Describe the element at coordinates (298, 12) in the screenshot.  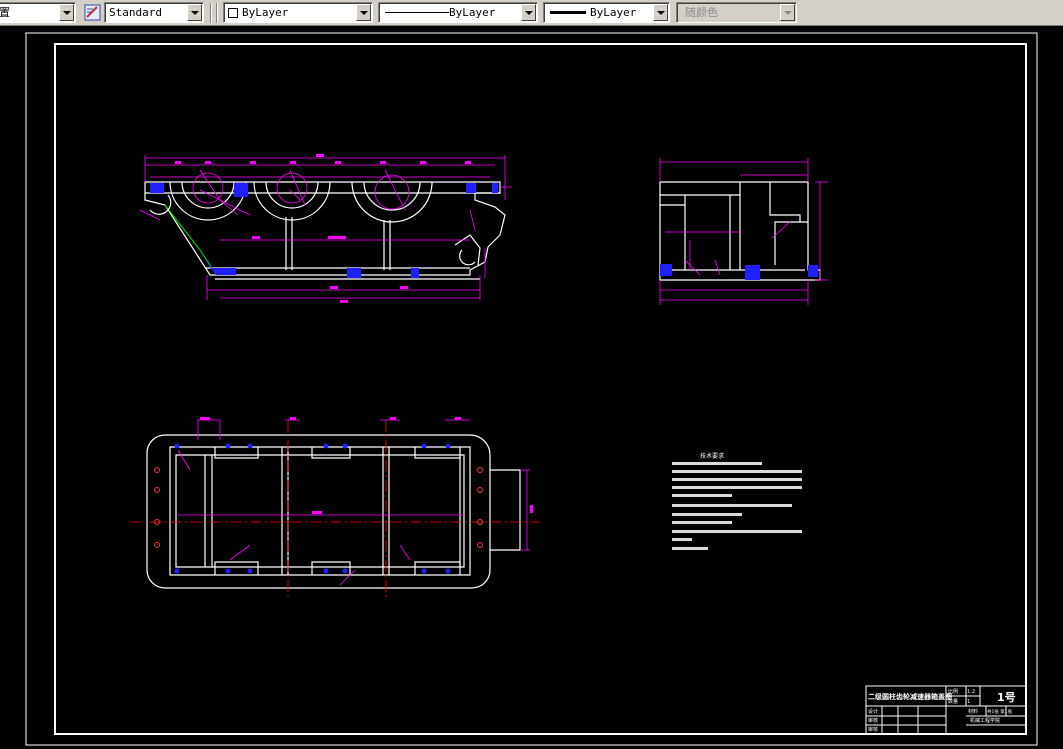
I see `color-dropdown: ByLayer` at that location.